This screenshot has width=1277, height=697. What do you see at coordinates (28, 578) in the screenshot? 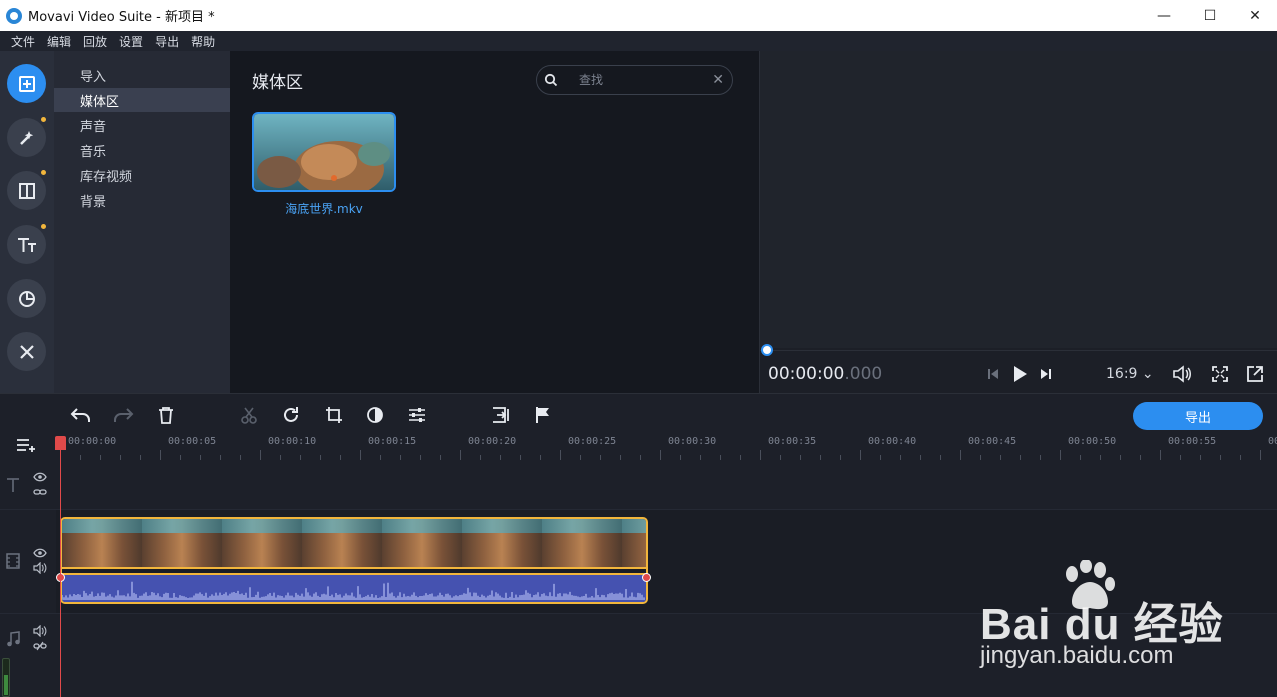
I see `track-header-column` at bounding box center [28, 578].